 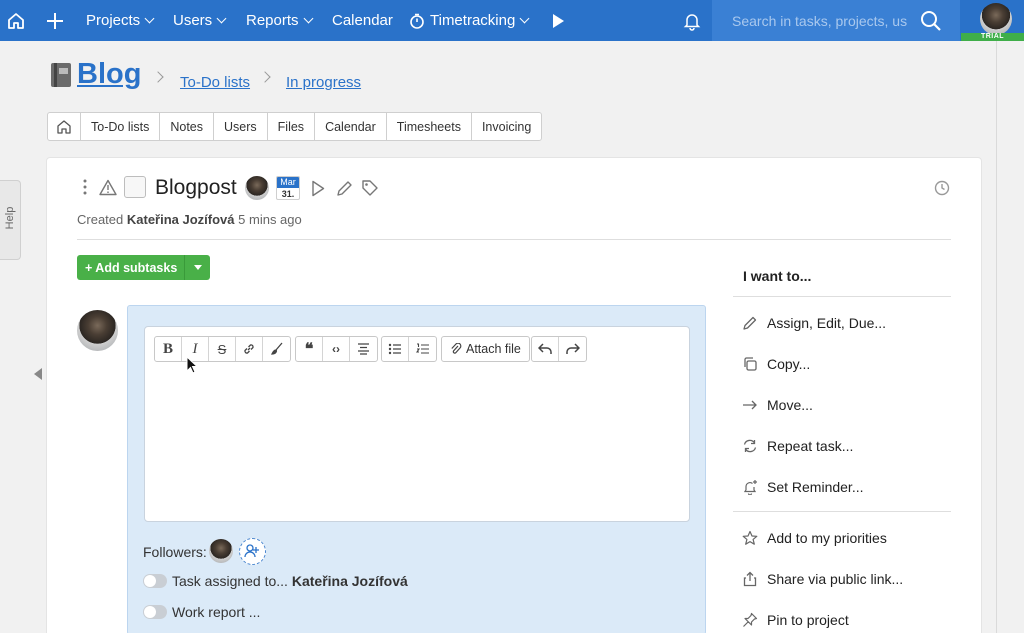 What do you see at coordinates (429, 126) in the screenshot?
I see `tab-timesheets: Timesheets` at bounding box center [429, 126].